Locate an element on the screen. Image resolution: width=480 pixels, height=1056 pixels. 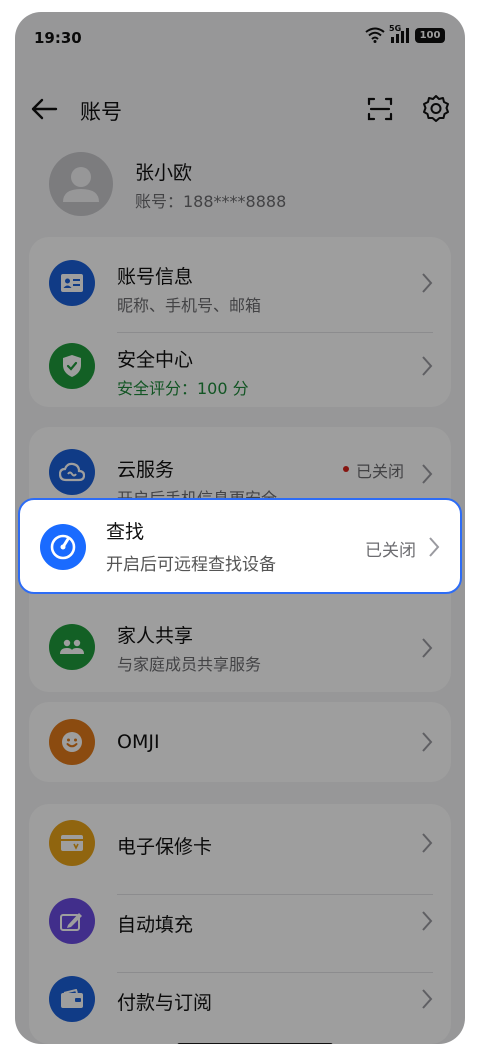
find-device-title: 查找 is located at coordinates (125, 532).